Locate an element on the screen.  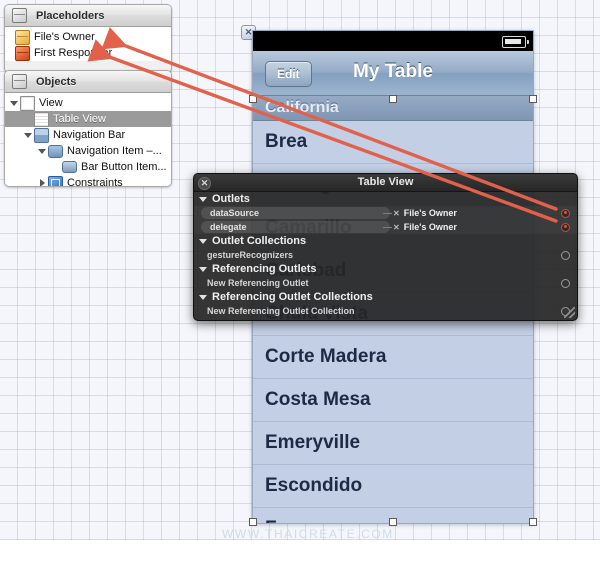
table-row: Emeryville is located at coordinates (393, 443).